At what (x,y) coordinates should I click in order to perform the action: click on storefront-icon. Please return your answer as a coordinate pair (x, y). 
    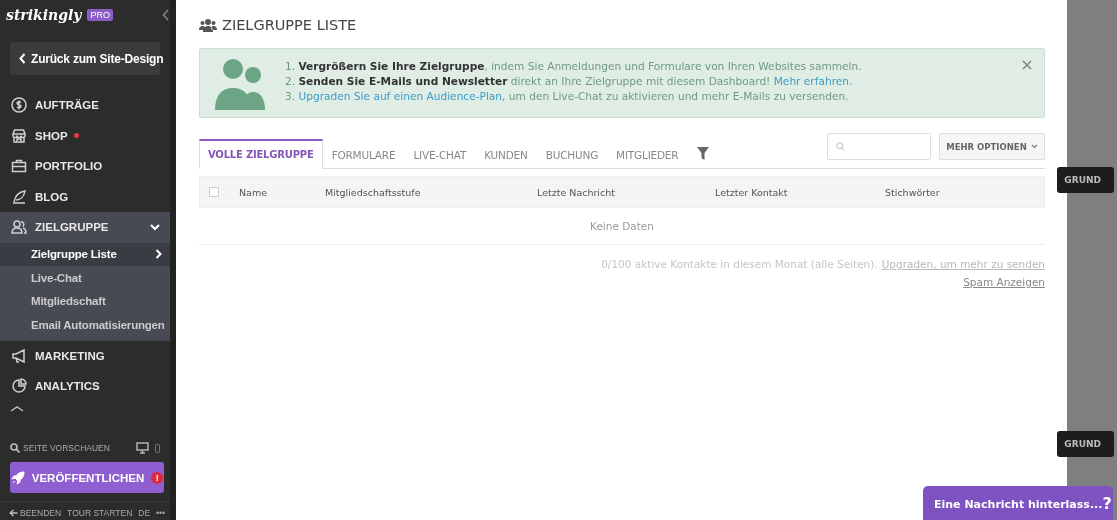
    Looking at the image, I should click on (19, 135).